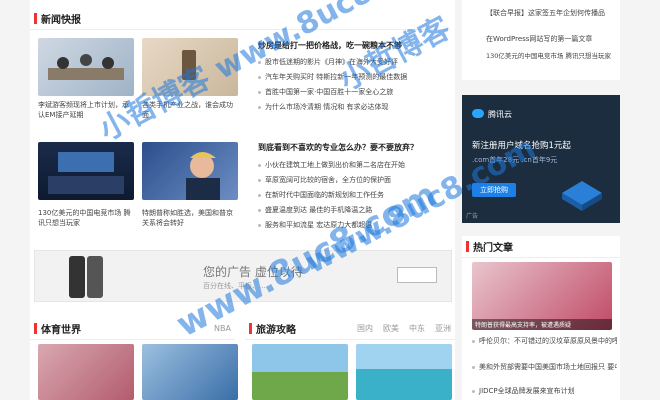 This screenshot has height=400, width=660. Describe the element at coordinates (521, 146) in the screenshot. I see `ad-headline: 新注册用户域名抢购1元起` at that location.